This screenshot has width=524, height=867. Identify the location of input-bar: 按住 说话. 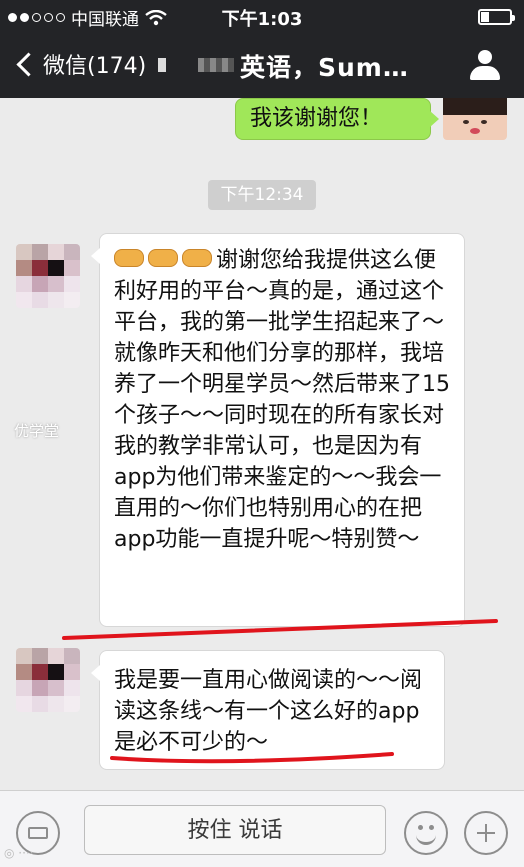
(262, 828).